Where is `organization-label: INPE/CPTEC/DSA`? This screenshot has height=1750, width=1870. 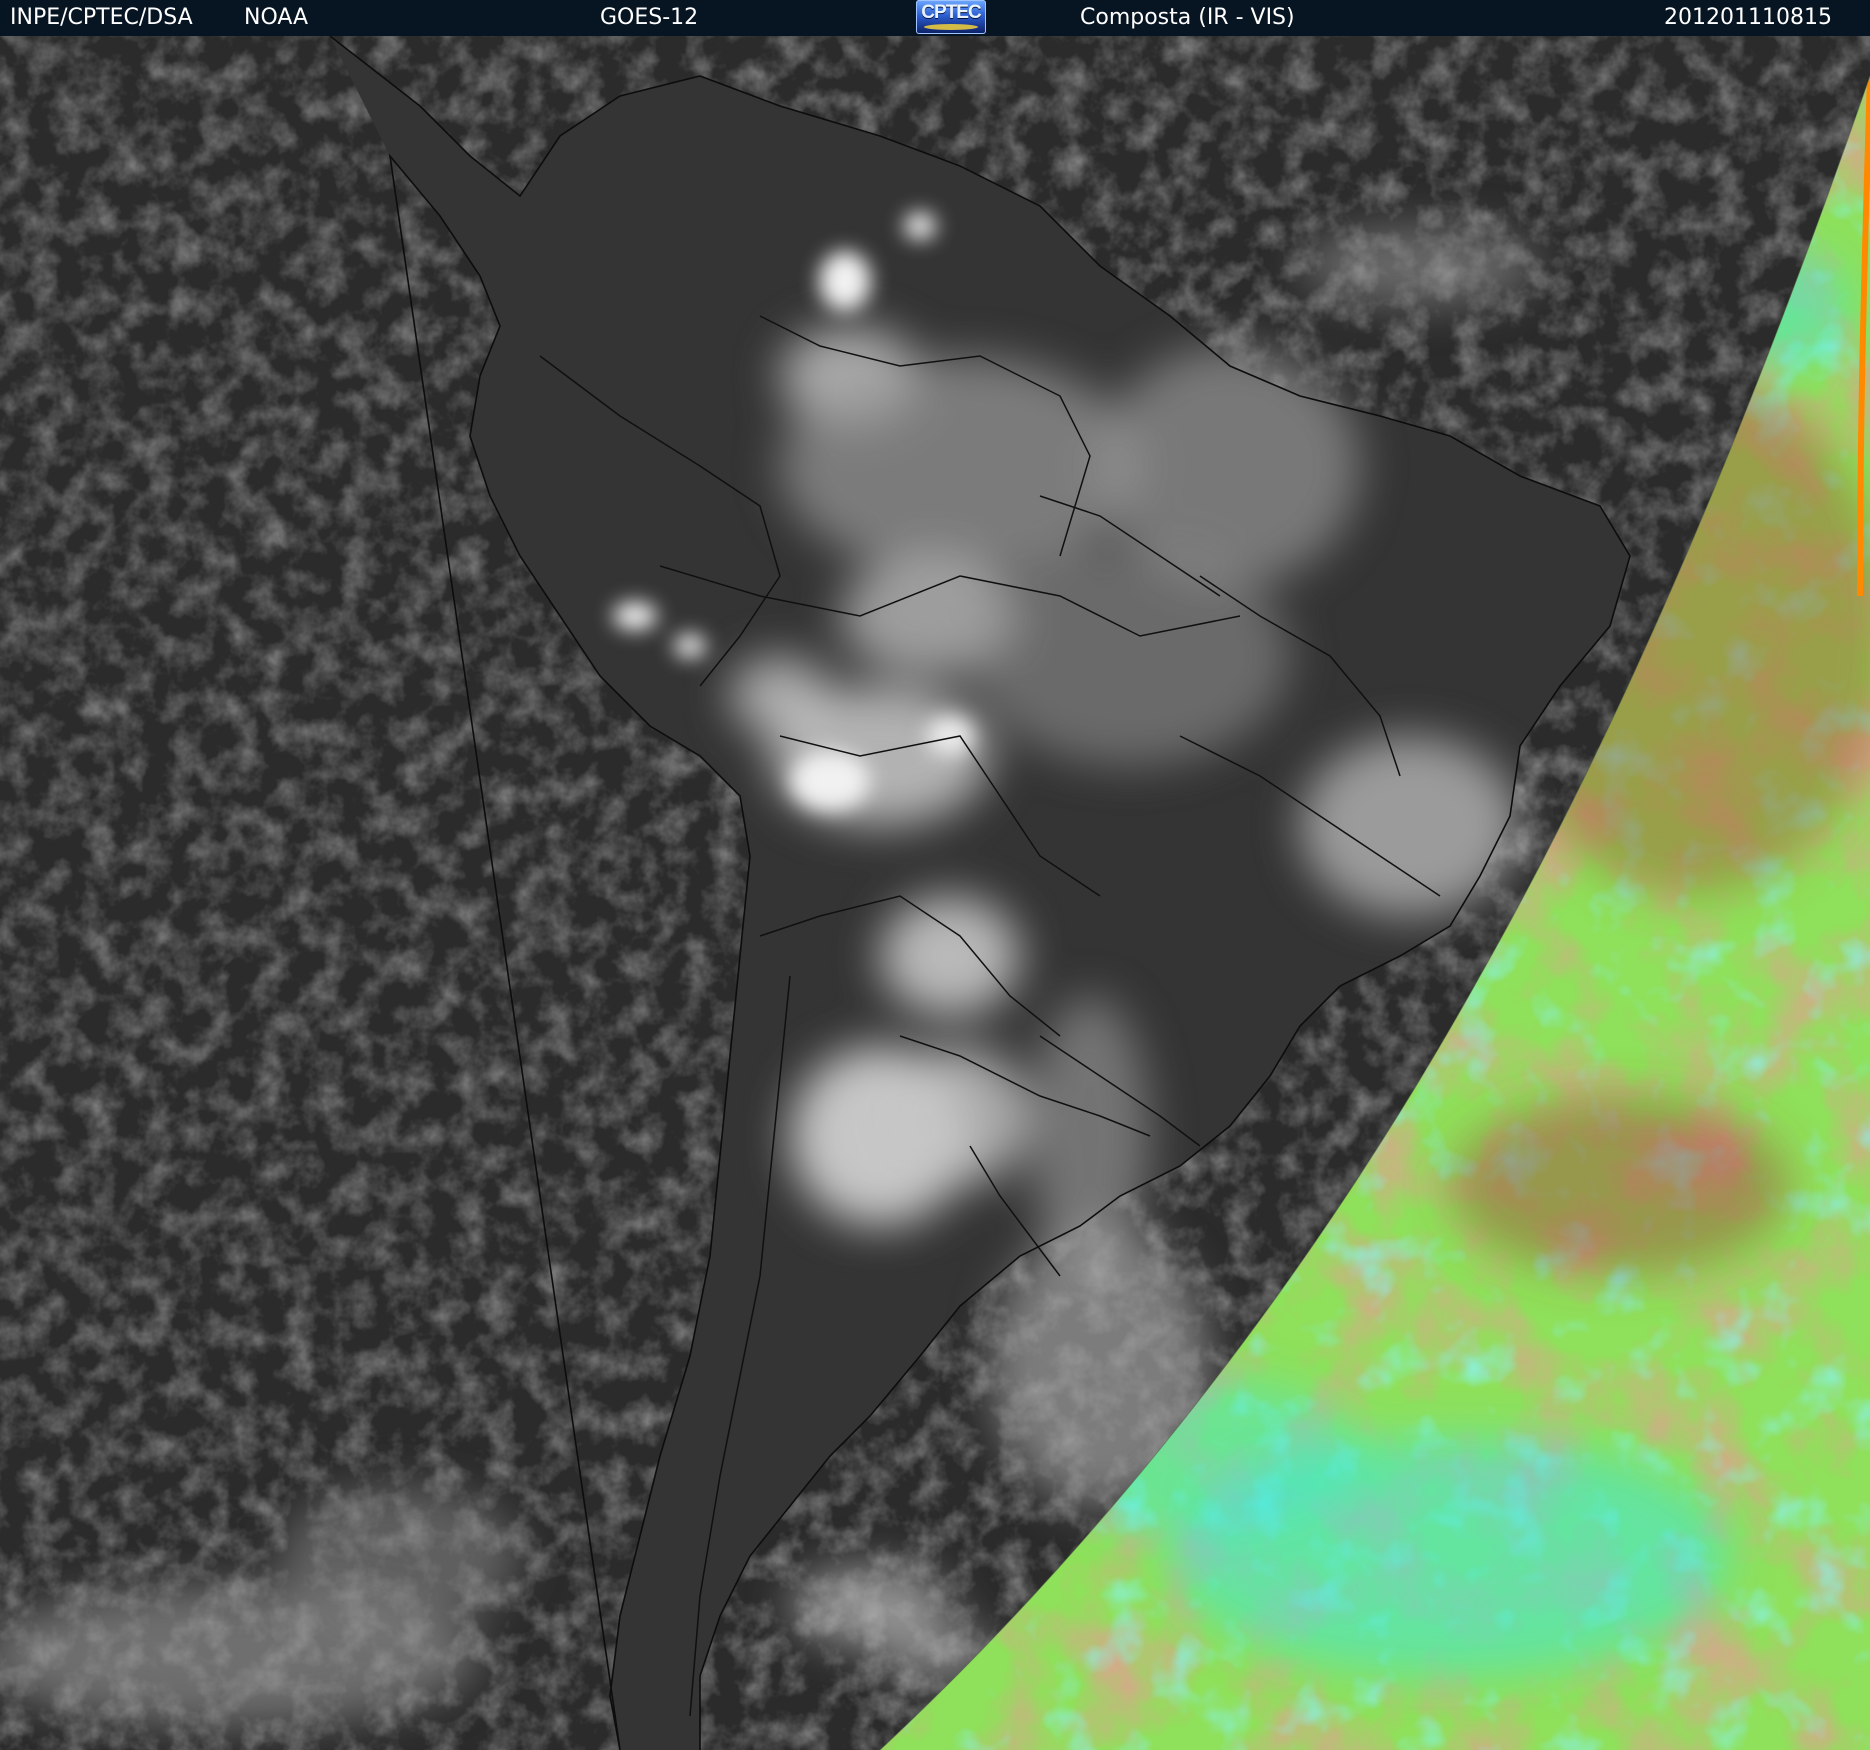
organization-label: INPE/CPTEC/DSA is located at coordinates (101, 17).